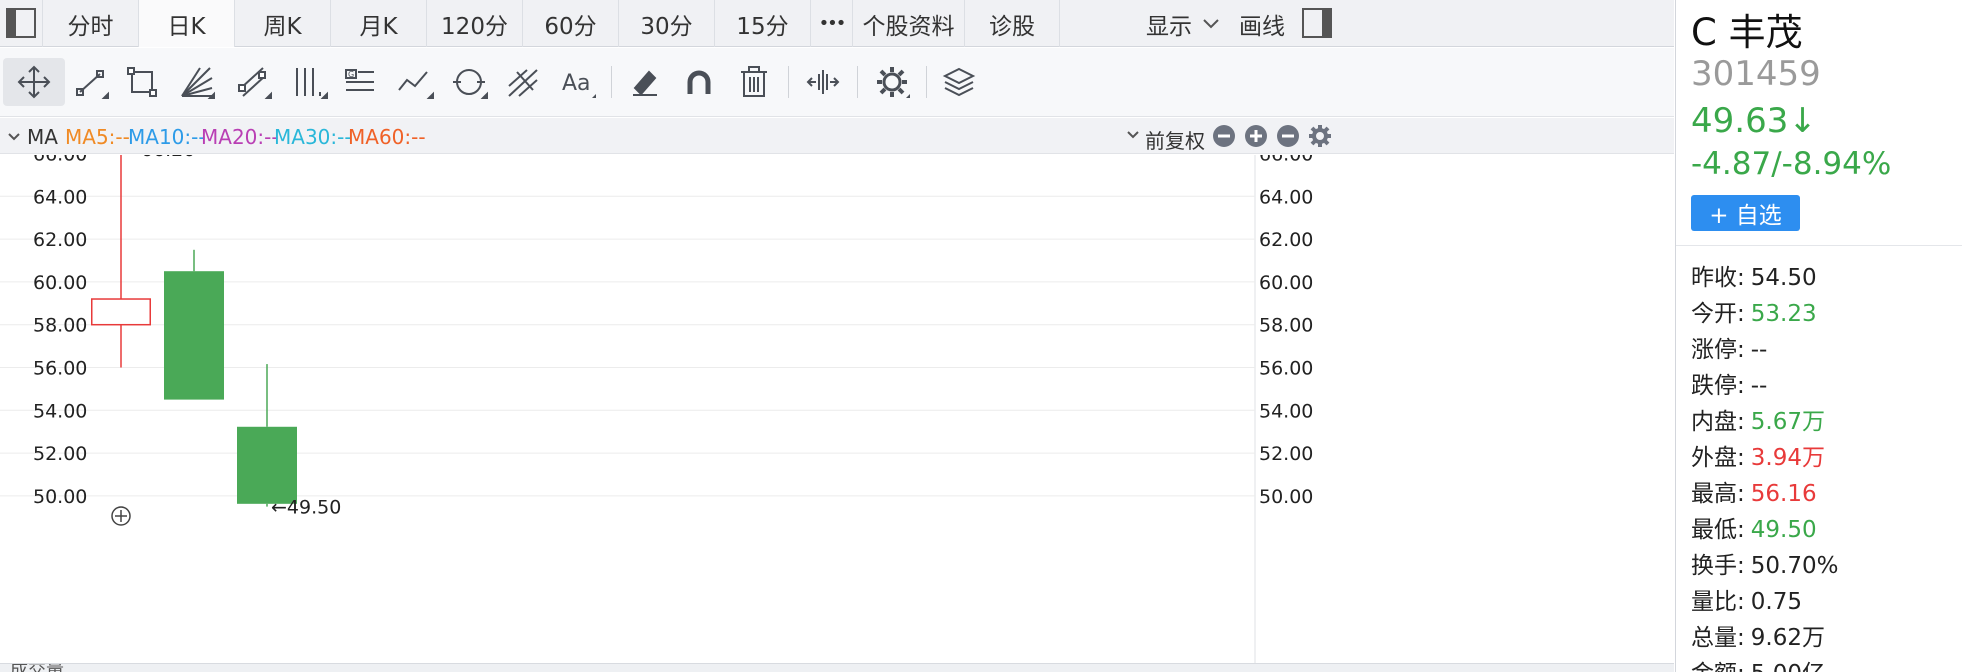 The width and height of the screenshot is (1962, 672). What do you see at coordinates (754, 82) in the screenshot?
I see `trash-icon` at bounding box center [754, 82].